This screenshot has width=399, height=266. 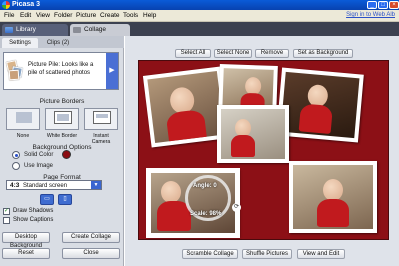 What do you see at coordinates (33, 220) in the screenshot?
I see `show-captions-label: Show Captions` at bounding box center [33, 220].